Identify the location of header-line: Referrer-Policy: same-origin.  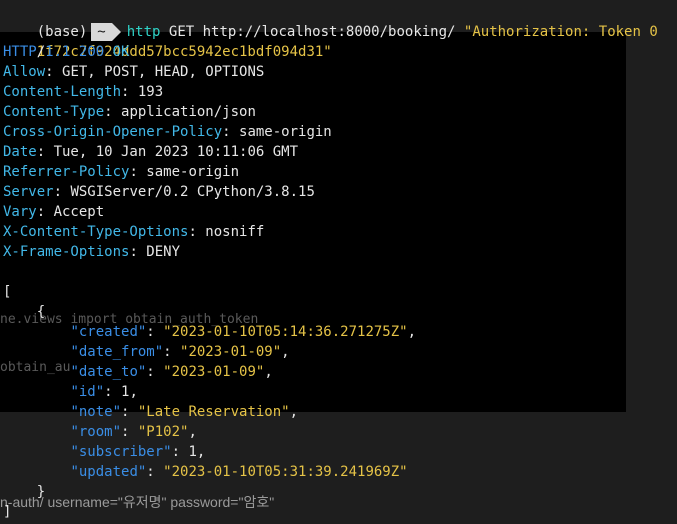
(121, 172).